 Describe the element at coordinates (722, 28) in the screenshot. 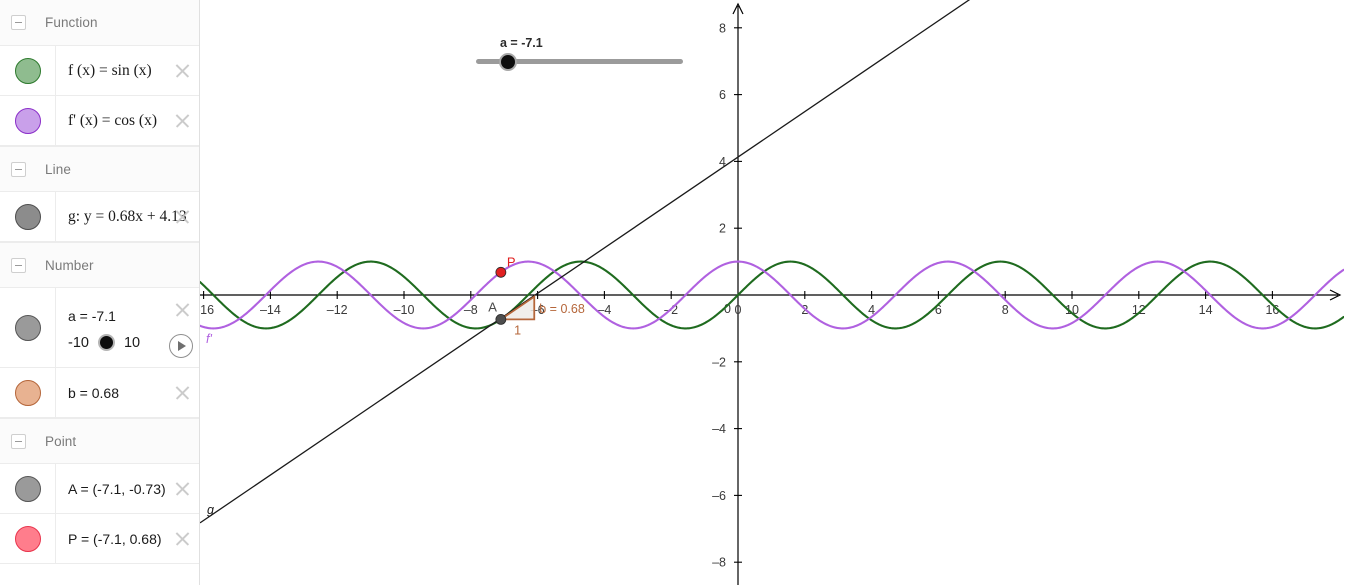

I see `y-tick-label: 8` at that location.